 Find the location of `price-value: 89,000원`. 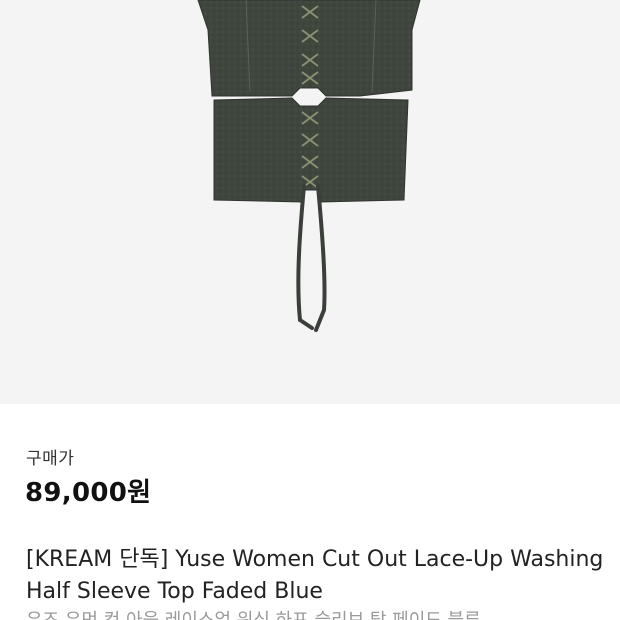

price-value: 89,000원 is located at coordinates (88, 493).